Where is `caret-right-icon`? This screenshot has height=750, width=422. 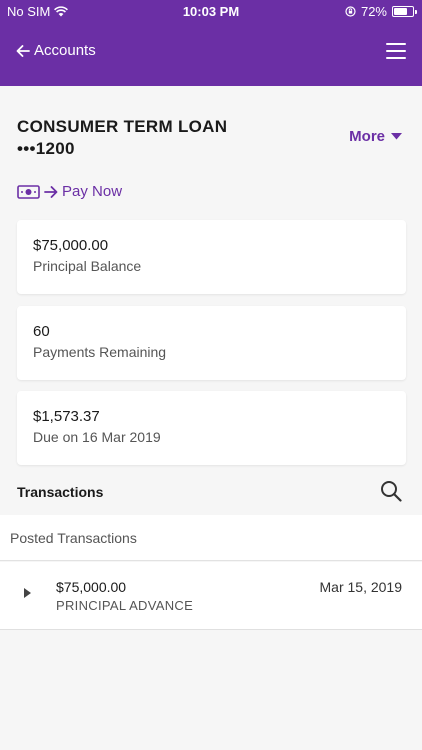 caret-right-icon is located at coordinates (27, 593).